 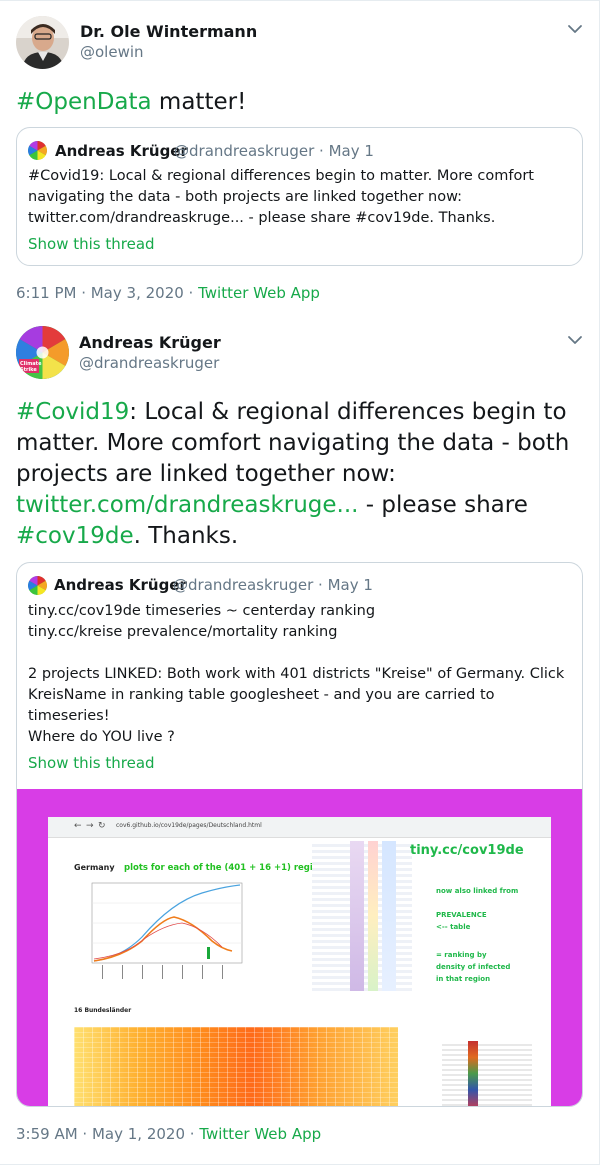 What do you see at coordinates (473, 967) in the screenshot?
I see `image-note-5: density of infected` at bounding box center [473, 967].